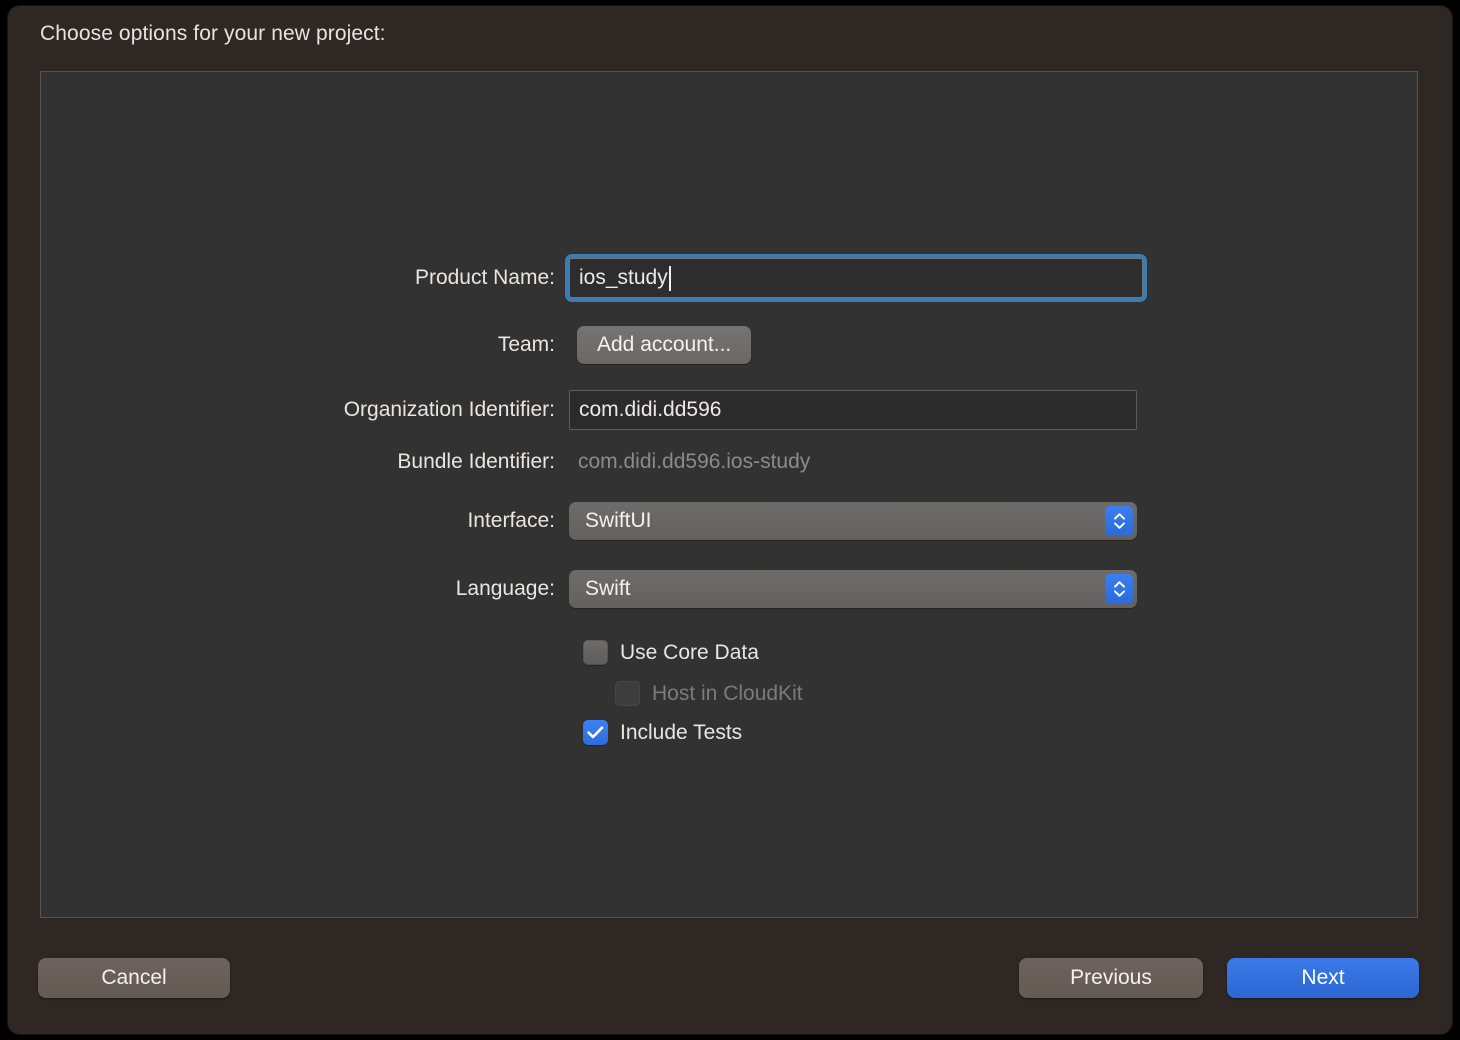 This screenshot has height=1040, width=1460. What do you see at coordinates (1111, 978) in the screenshot?
I see `previous-button: Previous` at bounding box center [1111, 978].